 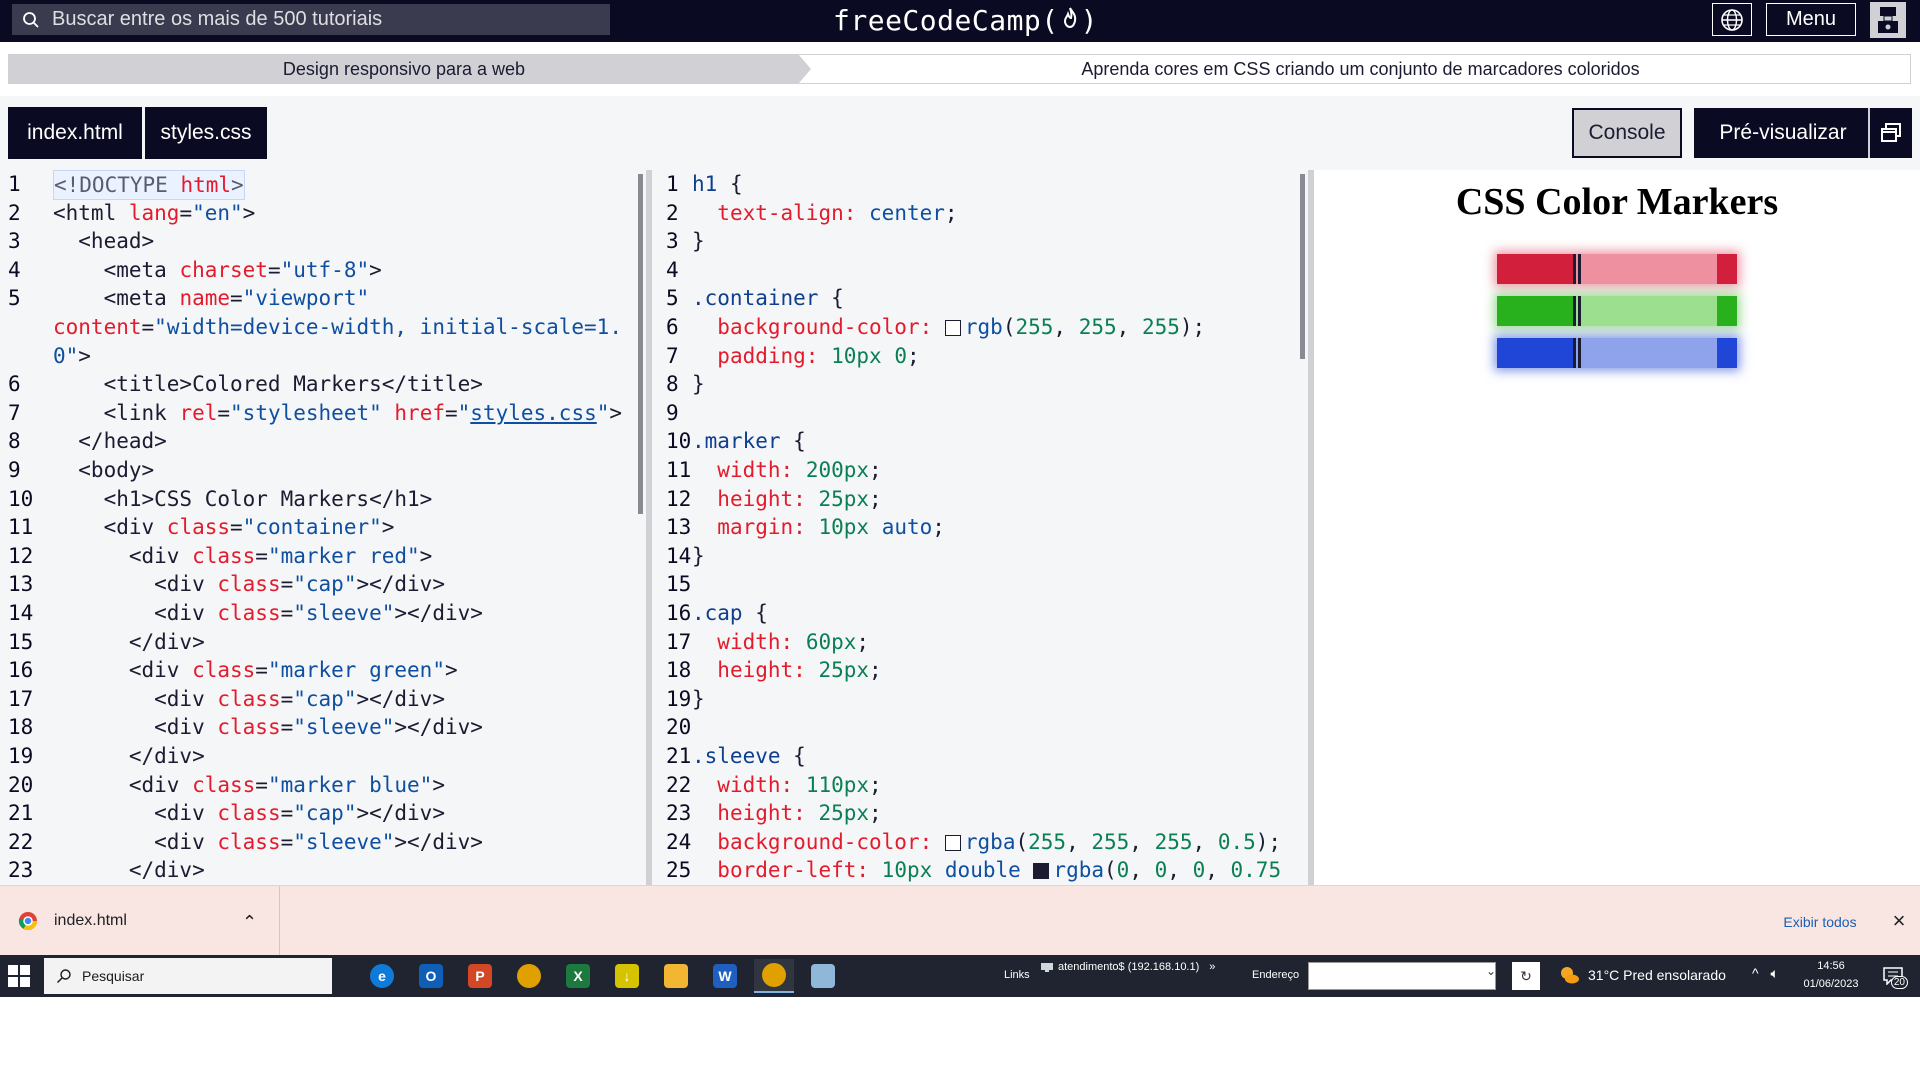 I want to click on language-button, so click(x=1732, y=19).